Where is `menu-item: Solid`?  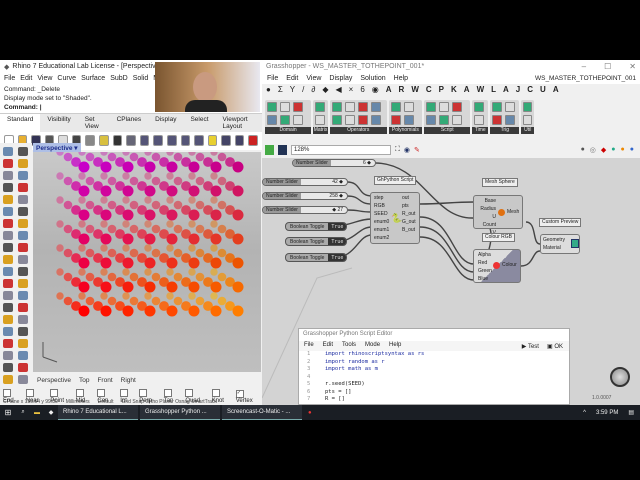 menu-item: Solid is located at coordinates (141, 78).